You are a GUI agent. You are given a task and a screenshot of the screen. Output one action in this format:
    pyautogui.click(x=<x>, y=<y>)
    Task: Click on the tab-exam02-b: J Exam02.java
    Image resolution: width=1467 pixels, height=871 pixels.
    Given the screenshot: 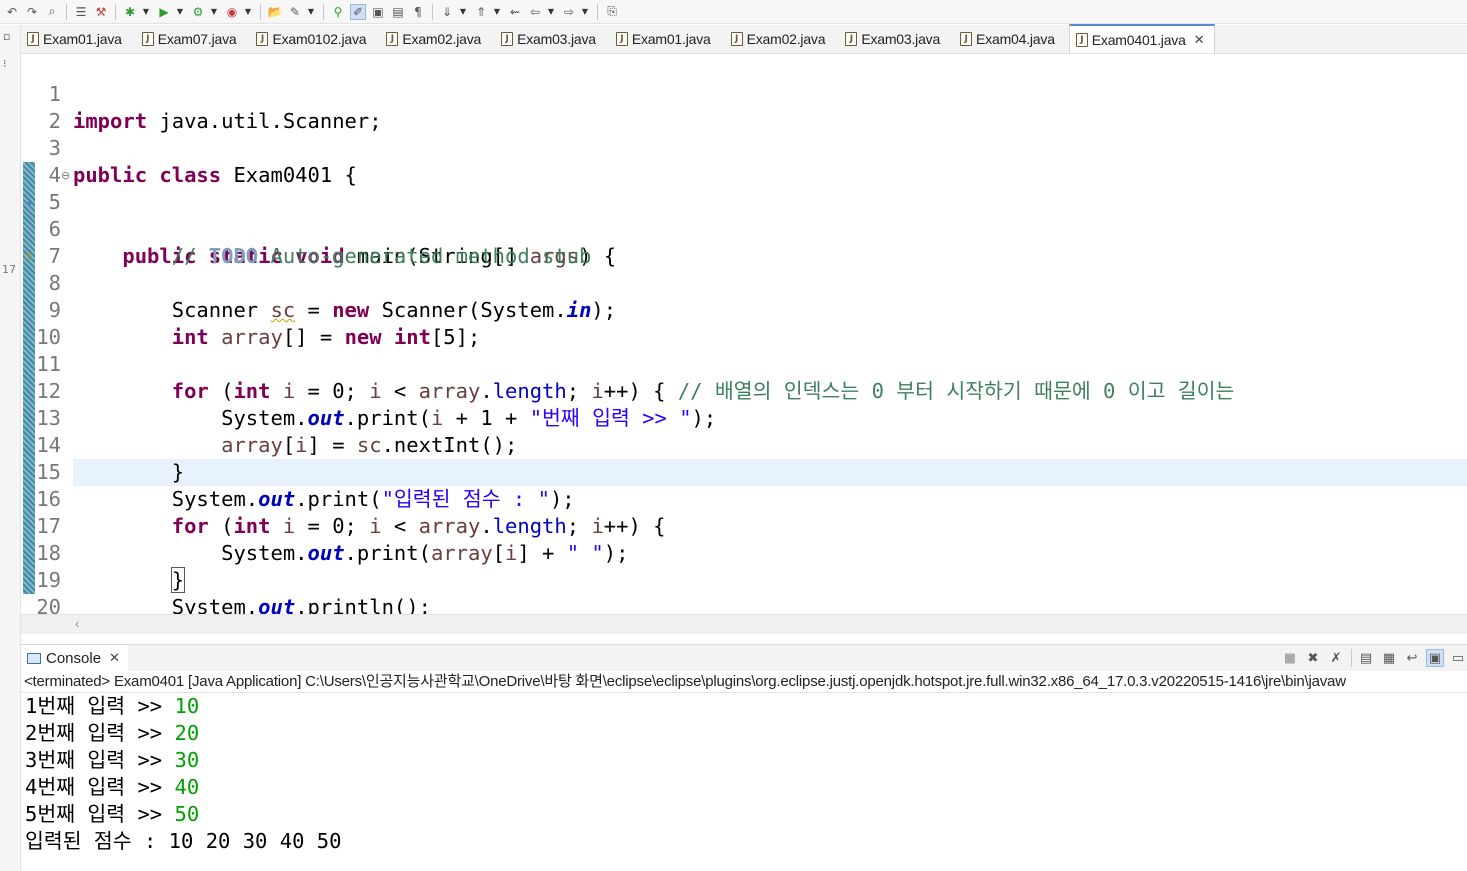 What is the action you would take?
    pyautogui.click(x=780, y=39)
    